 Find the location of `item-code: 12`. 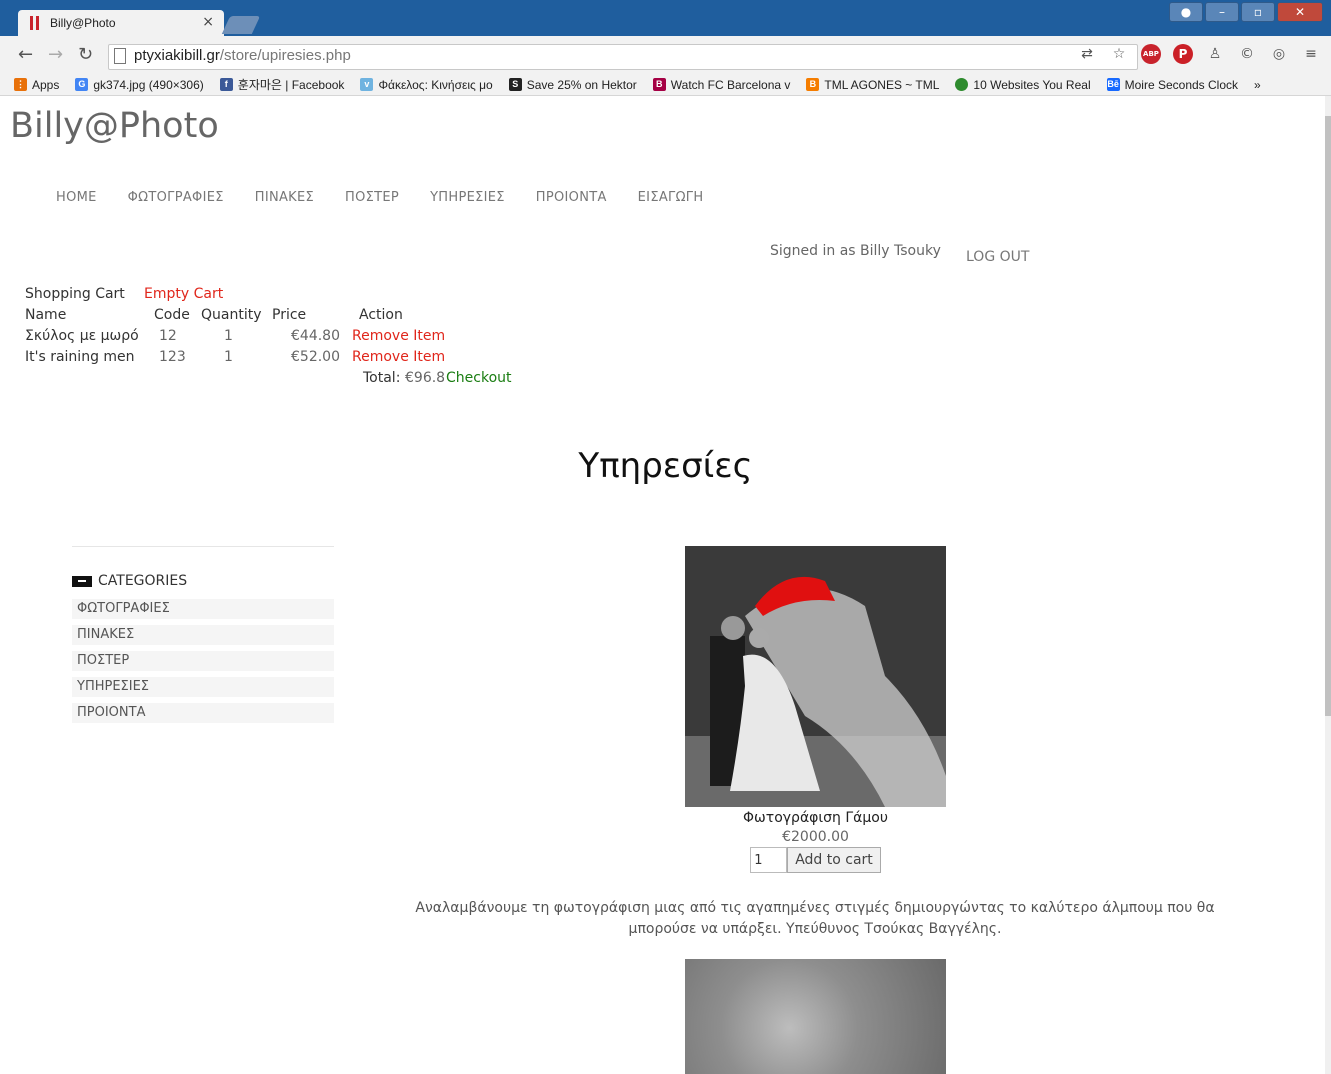

item-code: 12 is located at coordinates (168, 336).